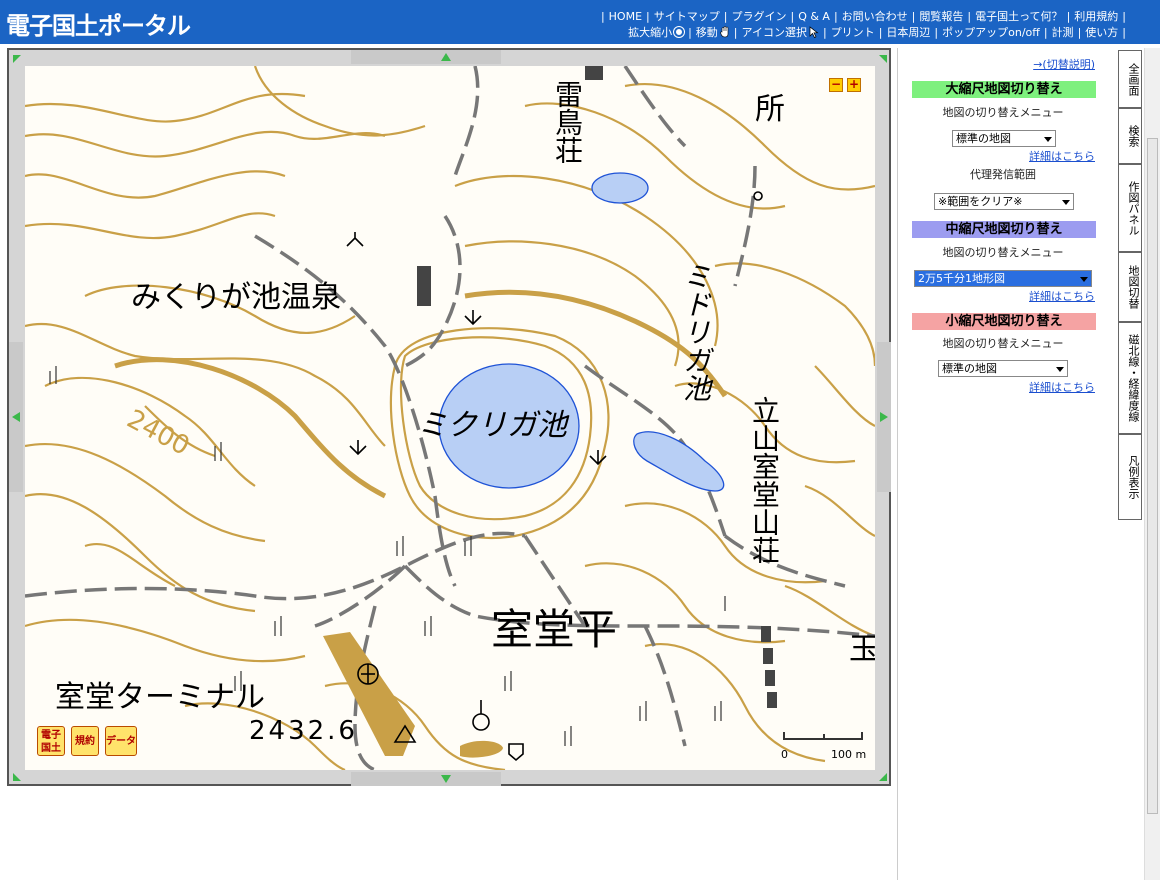 The width and height of the screenshot is (1160, 880). What do you see at coordinates (854, 85) in the screenshot?
I see `zoom-in-button: +` at bounding box center [854, 85].